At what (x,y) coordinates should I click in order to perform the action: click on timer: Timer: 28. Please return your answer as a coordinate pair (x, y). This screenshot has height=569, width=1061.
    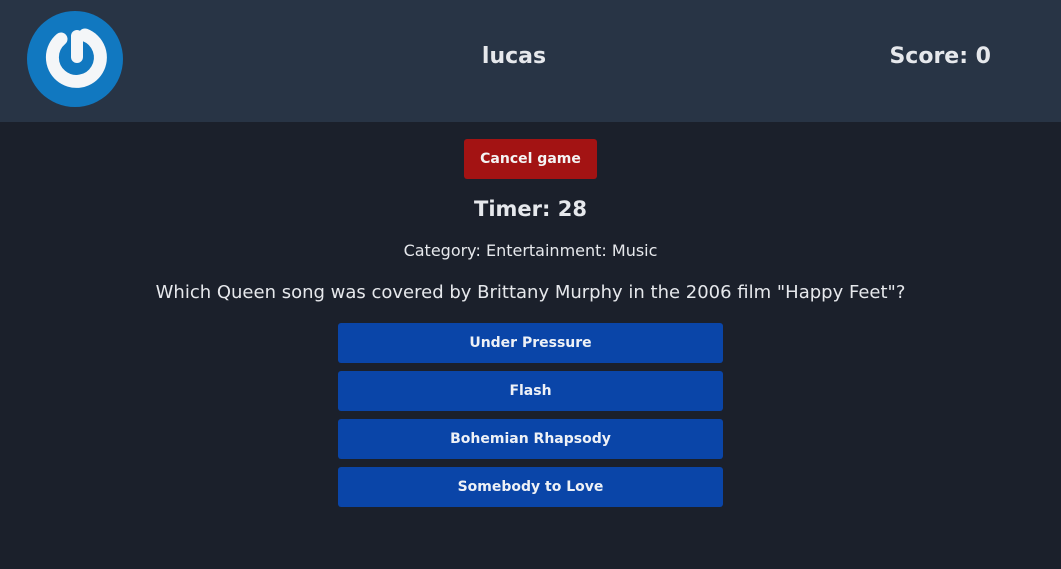
    Looking at the image, I should click on (530, 209).